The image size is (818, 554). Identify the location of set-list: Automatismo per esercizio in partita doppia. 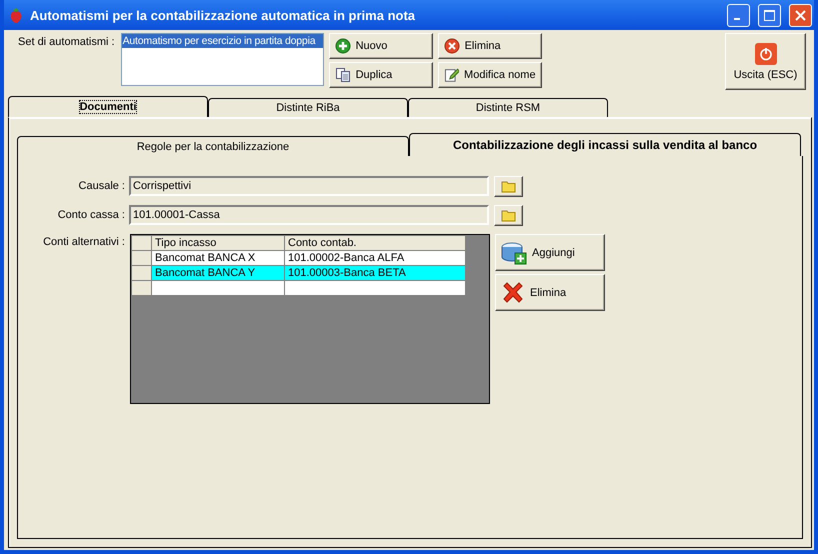
(222, 59).